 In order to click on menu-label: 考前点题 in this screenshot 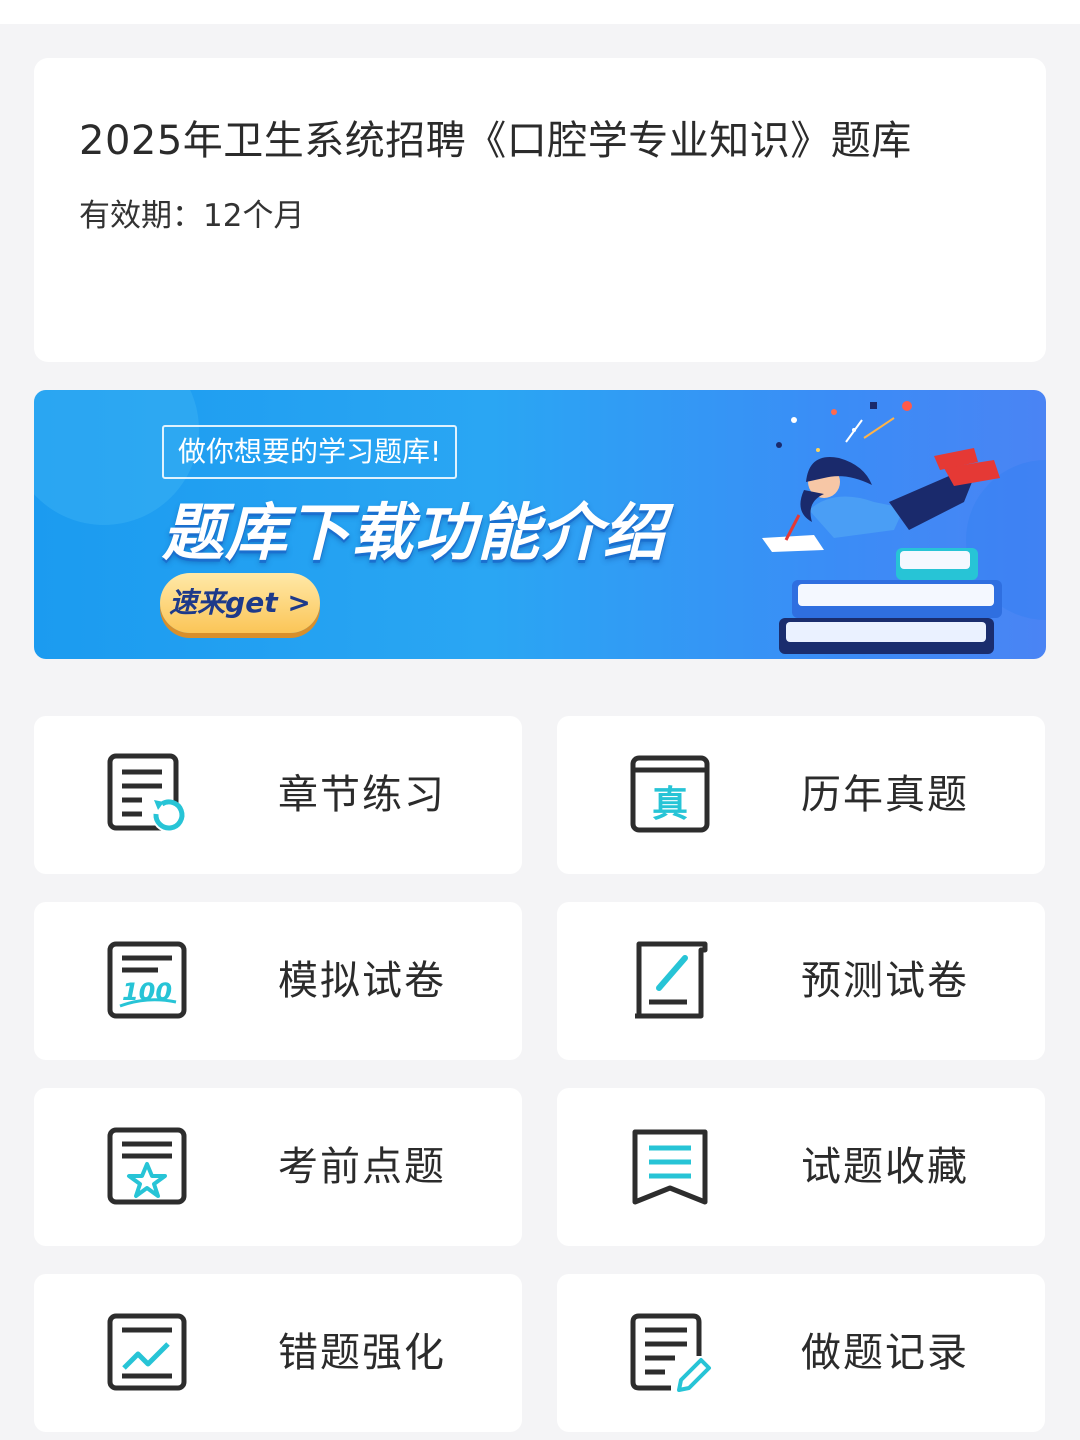, I will do `click(362, 1167)`.